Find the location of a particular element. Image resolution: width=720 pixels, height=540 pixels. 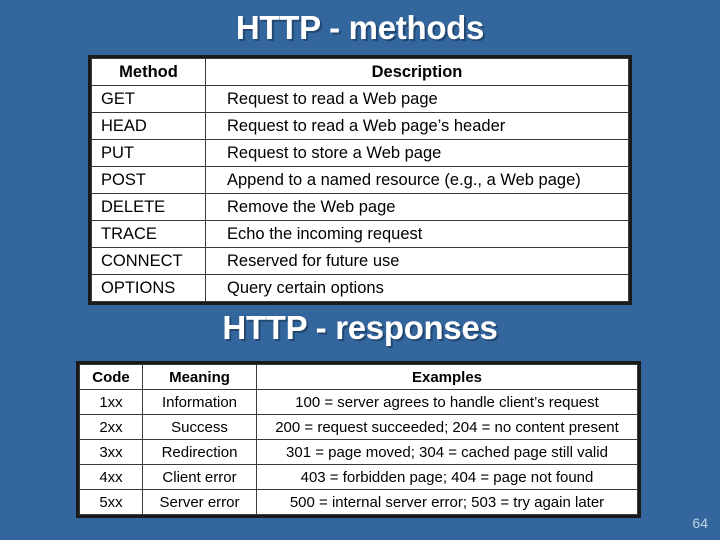

methods_cell-0: PUT is located at coordinates (148, 153).